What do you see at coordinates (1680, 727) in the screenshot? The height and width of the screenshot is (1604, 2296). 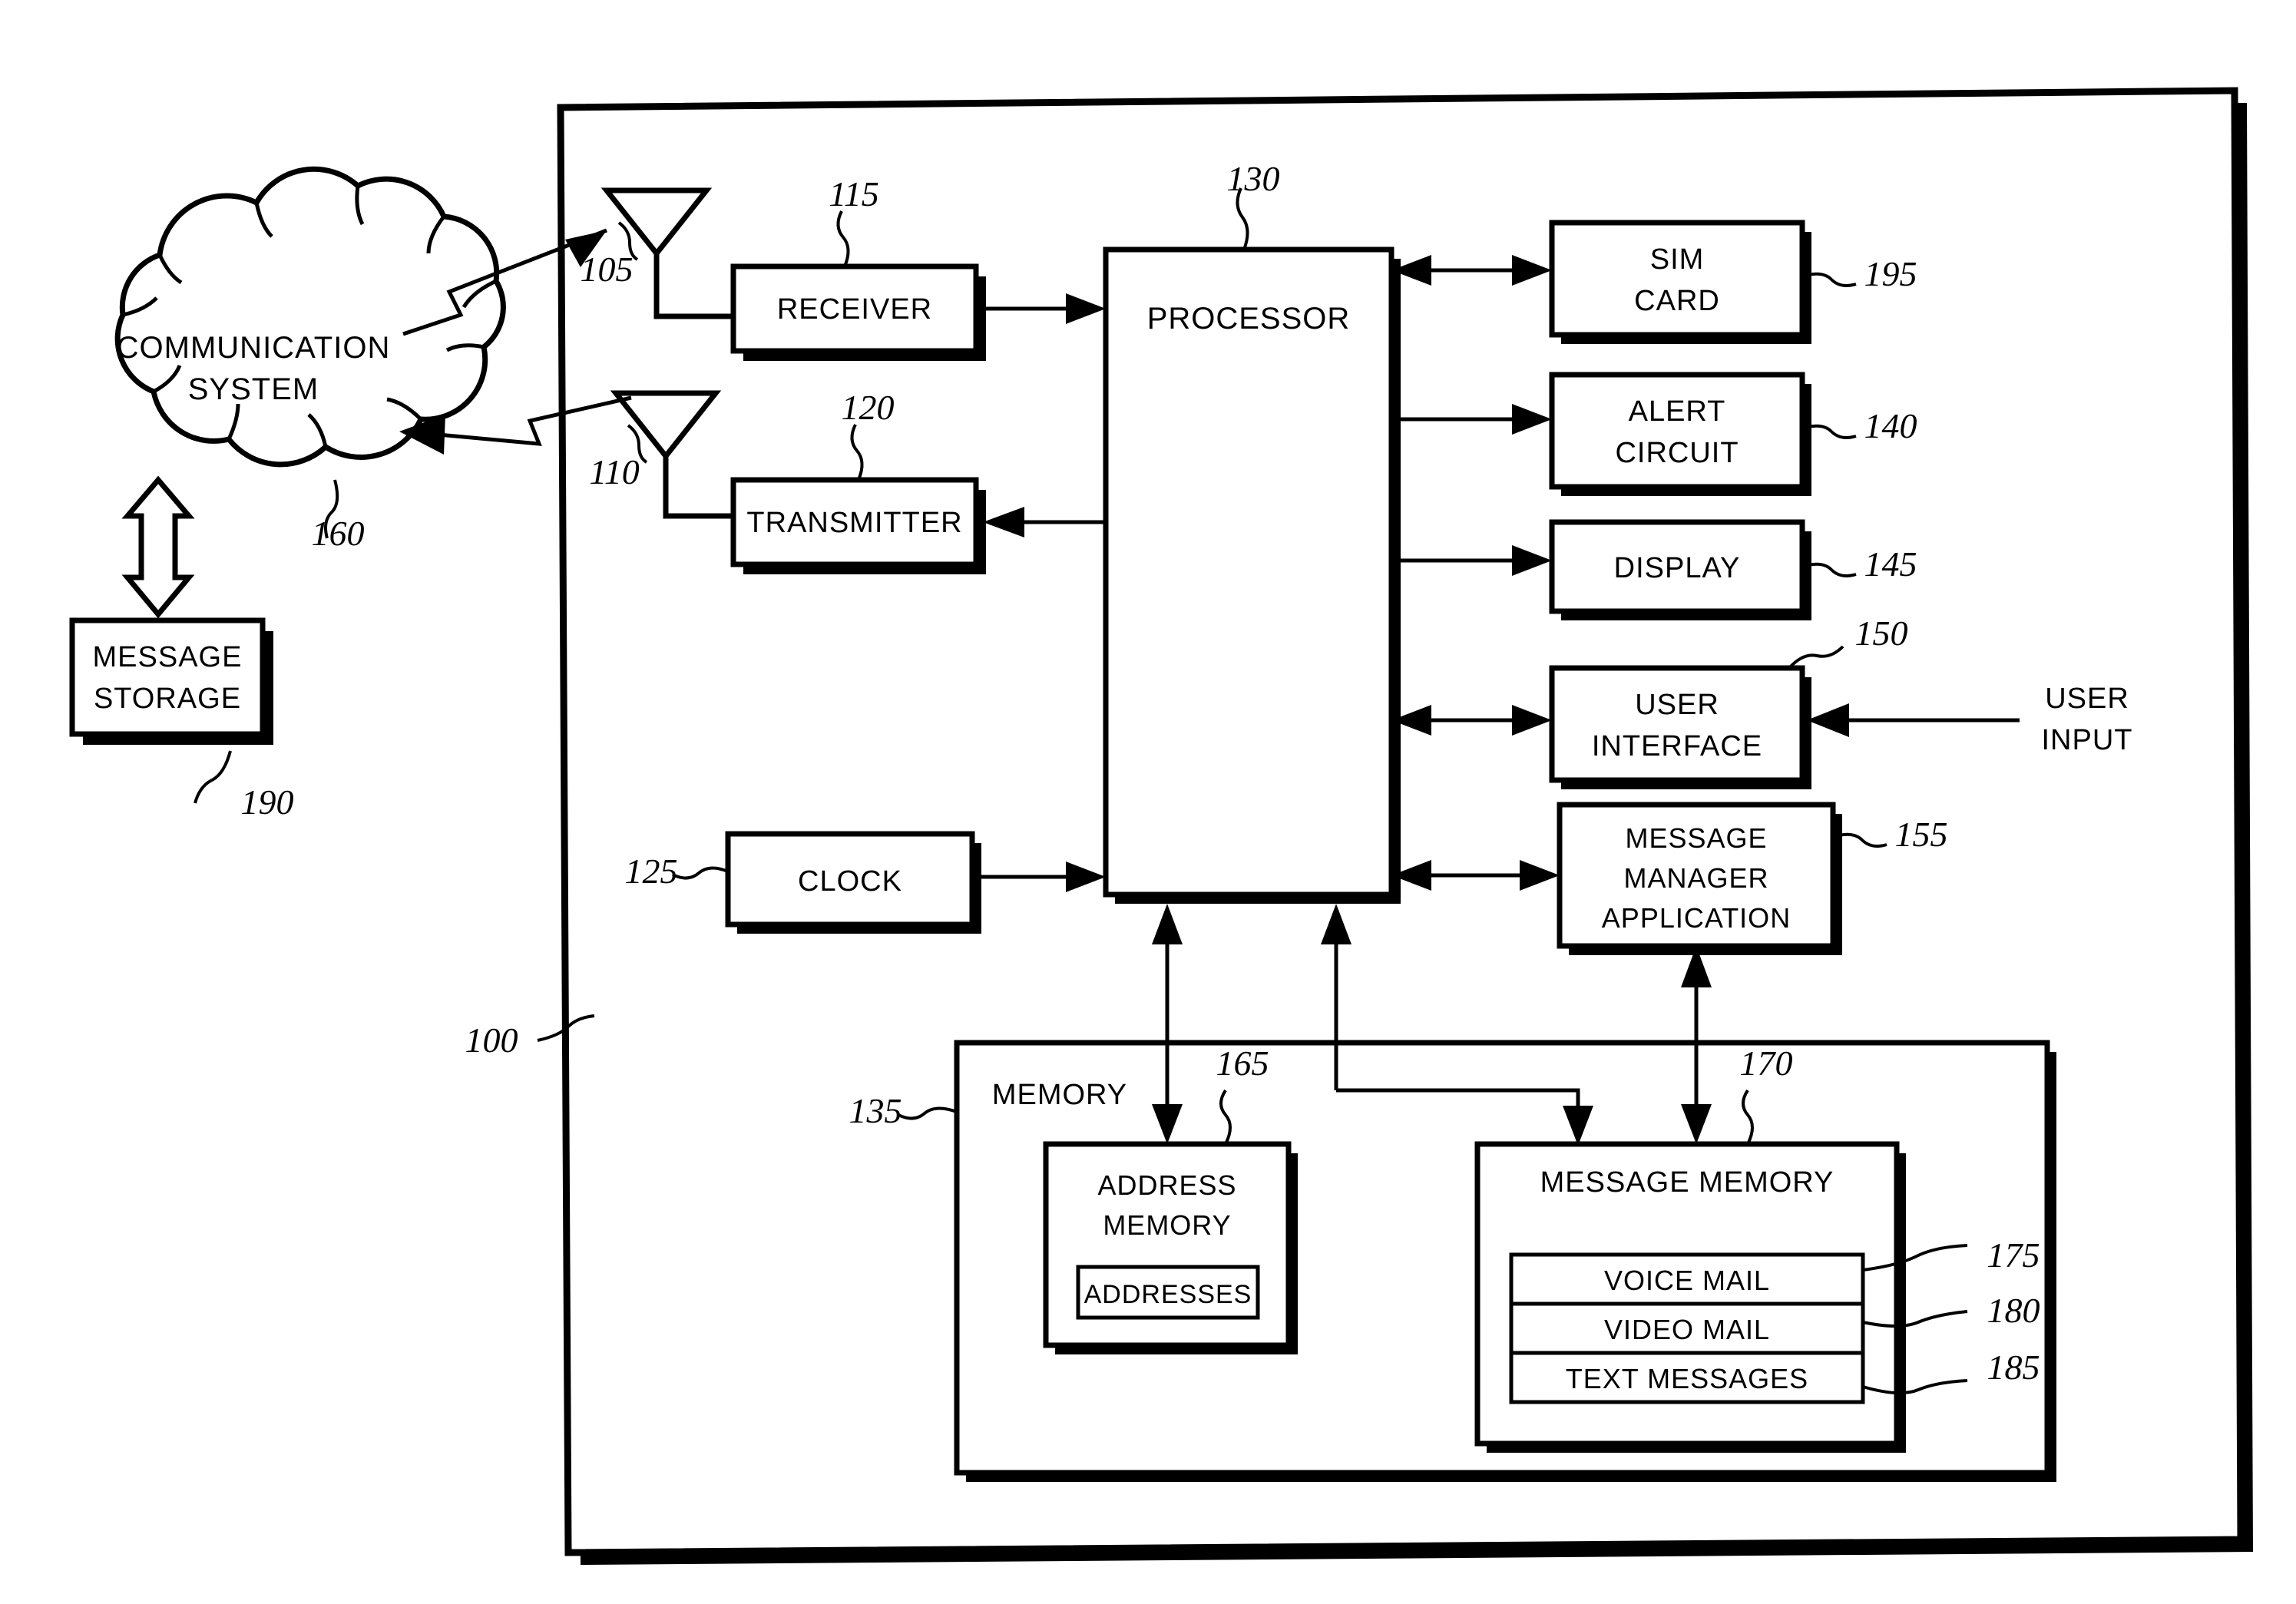 I see `user-interface-block: USER INTERFACE` at bounding box center [1680, 727].